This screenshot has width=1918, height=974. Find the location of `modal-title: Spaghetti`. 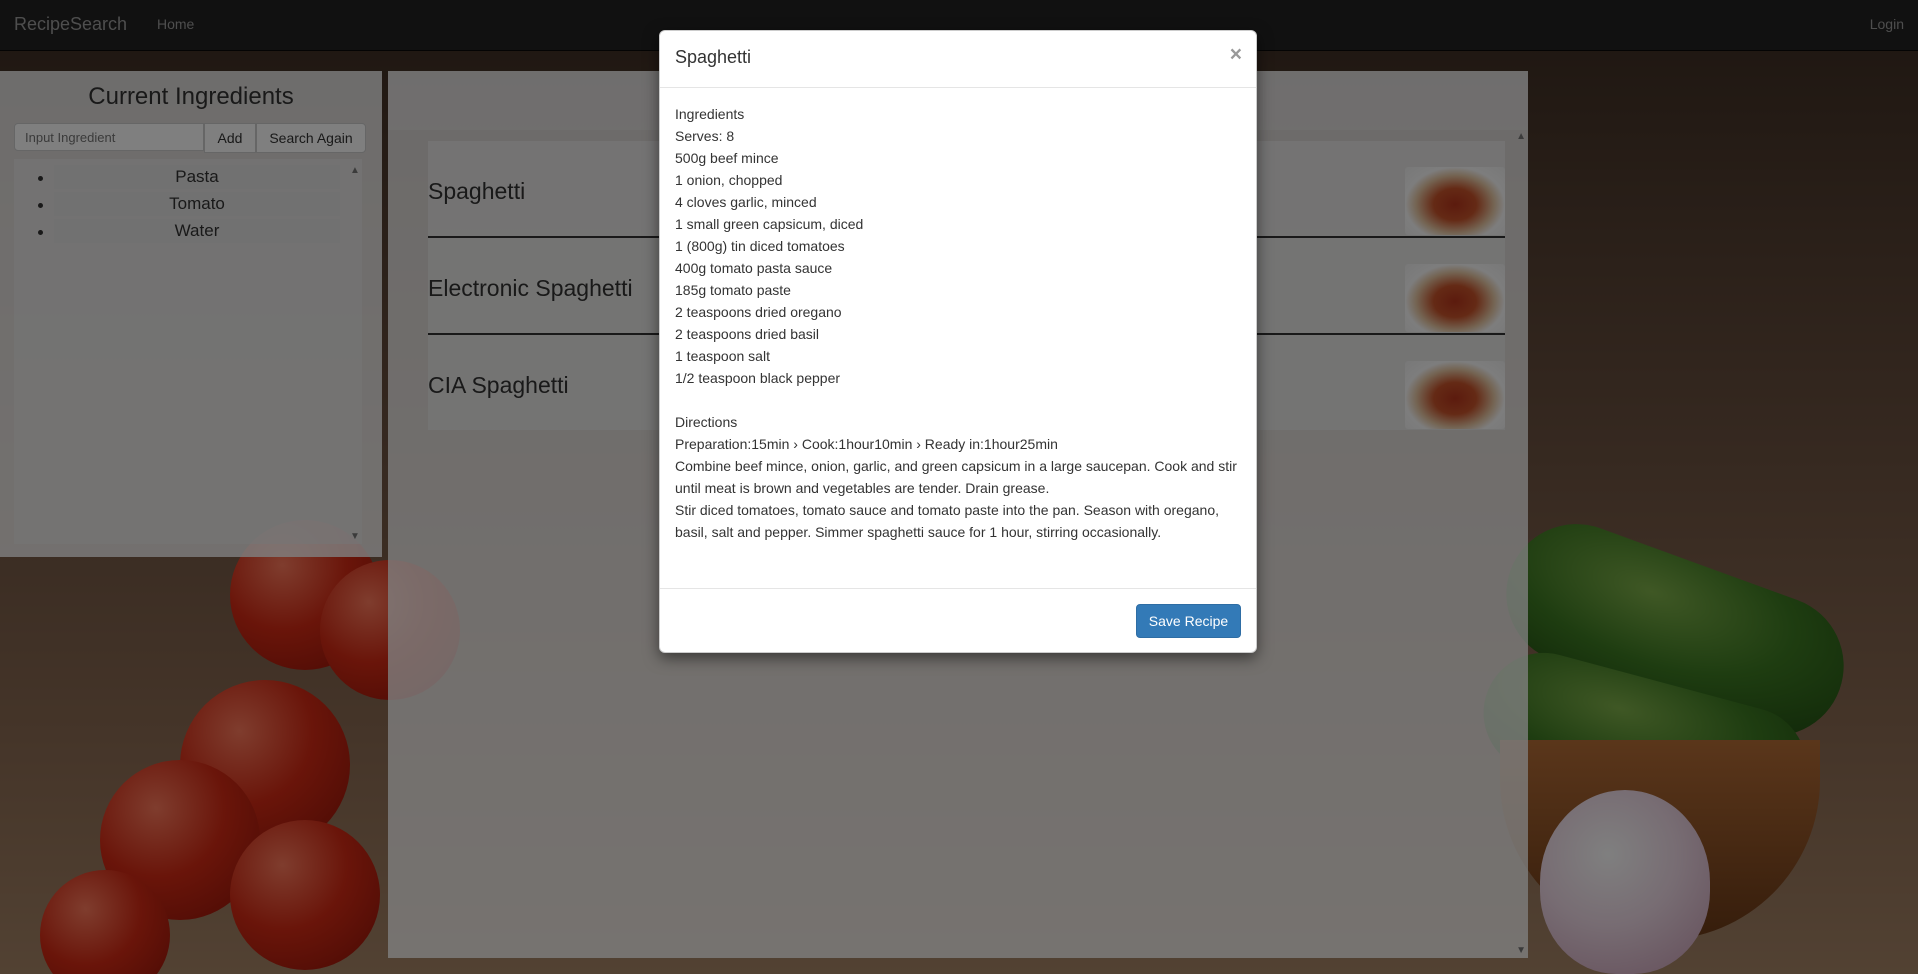

modal-title: Spaghetti is located at coordinates (713, 57).